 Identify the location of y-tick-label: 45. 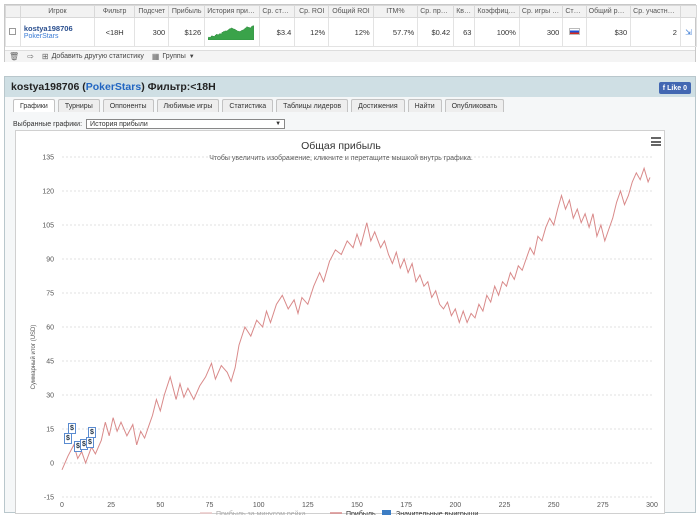
(50, 362).